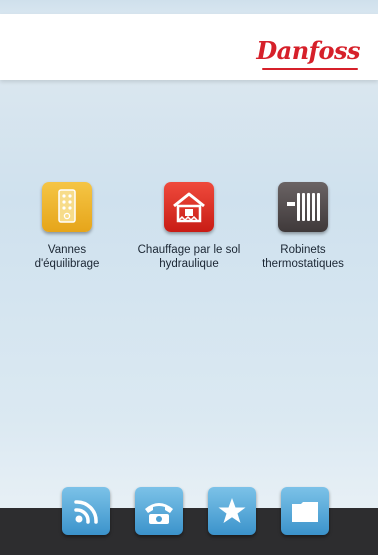 The height and width of the screenshot is (555, 378). What do you see at coordinates (159, 513) in the screenshot?
I see `phone-icon` at bounding box center [159, 513].